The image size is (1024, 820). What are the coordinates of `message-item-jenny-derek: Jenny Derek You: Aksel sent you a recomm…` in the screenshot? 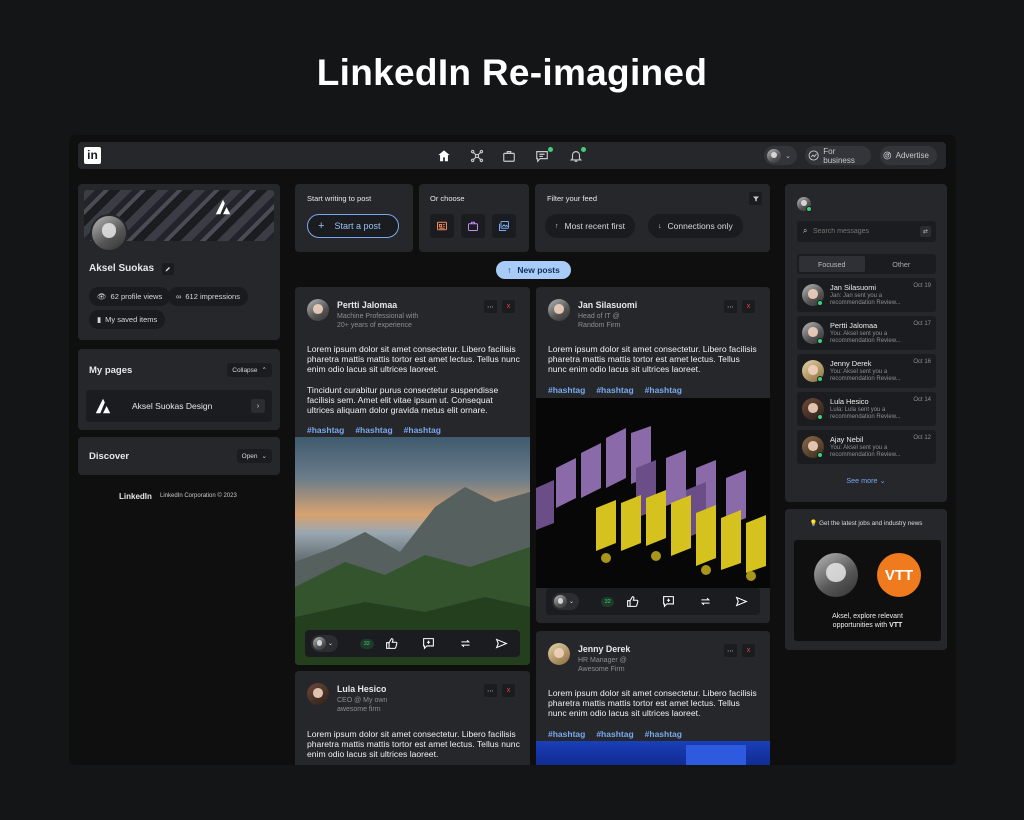 It's located at (866, 371).